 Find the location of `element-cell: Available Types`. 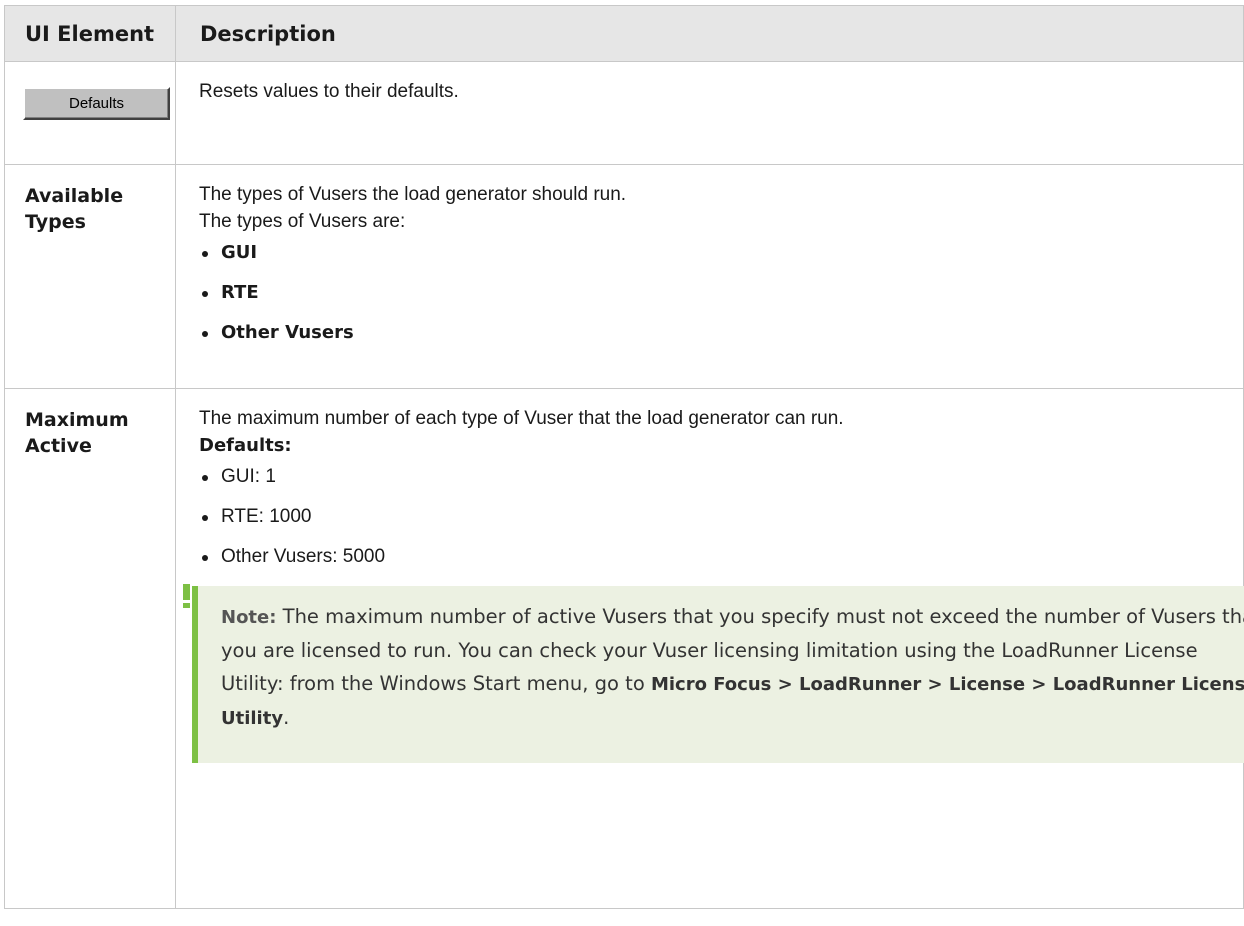

element-cell: Available Types is located at coordinates (90, 276).